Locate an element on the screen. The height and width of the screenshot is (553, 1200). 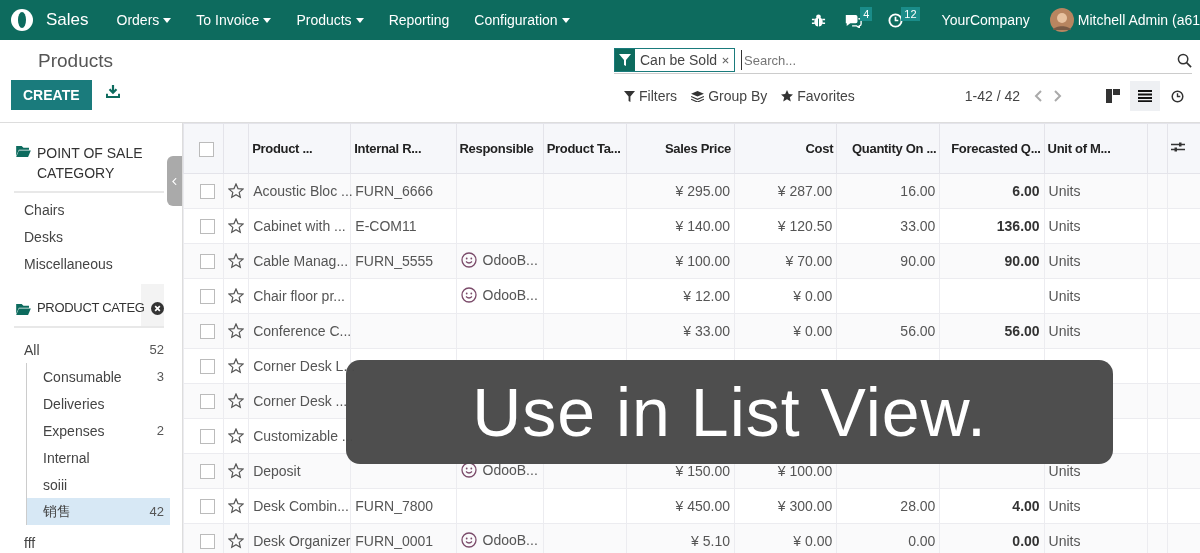
user-avatar is located at coordinates (1061, 20).